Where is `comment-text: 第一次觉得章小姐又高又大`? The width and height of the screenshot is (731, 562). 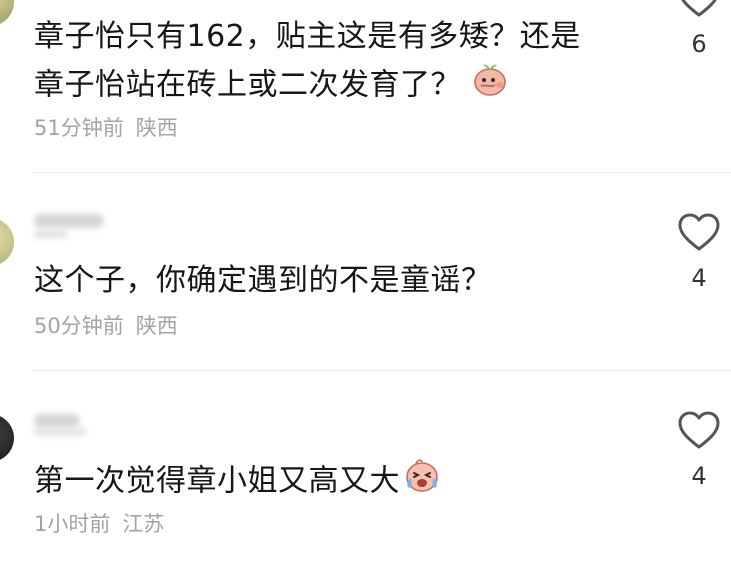 comment-text: 第一次觉得章小姐又高又大 is located at coordinates (238, 482).